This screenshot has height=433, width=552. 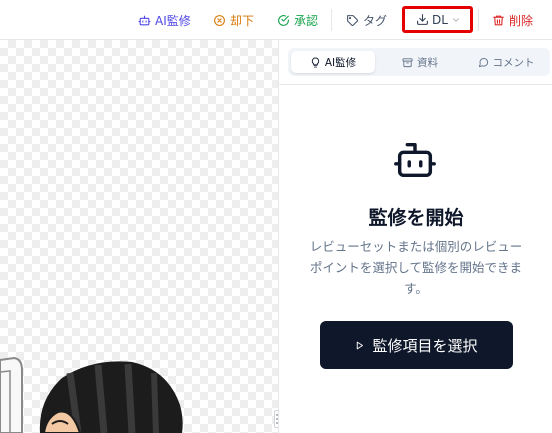 I want to click on tab-ai-review: AI監修, so click(x=333, y=62).